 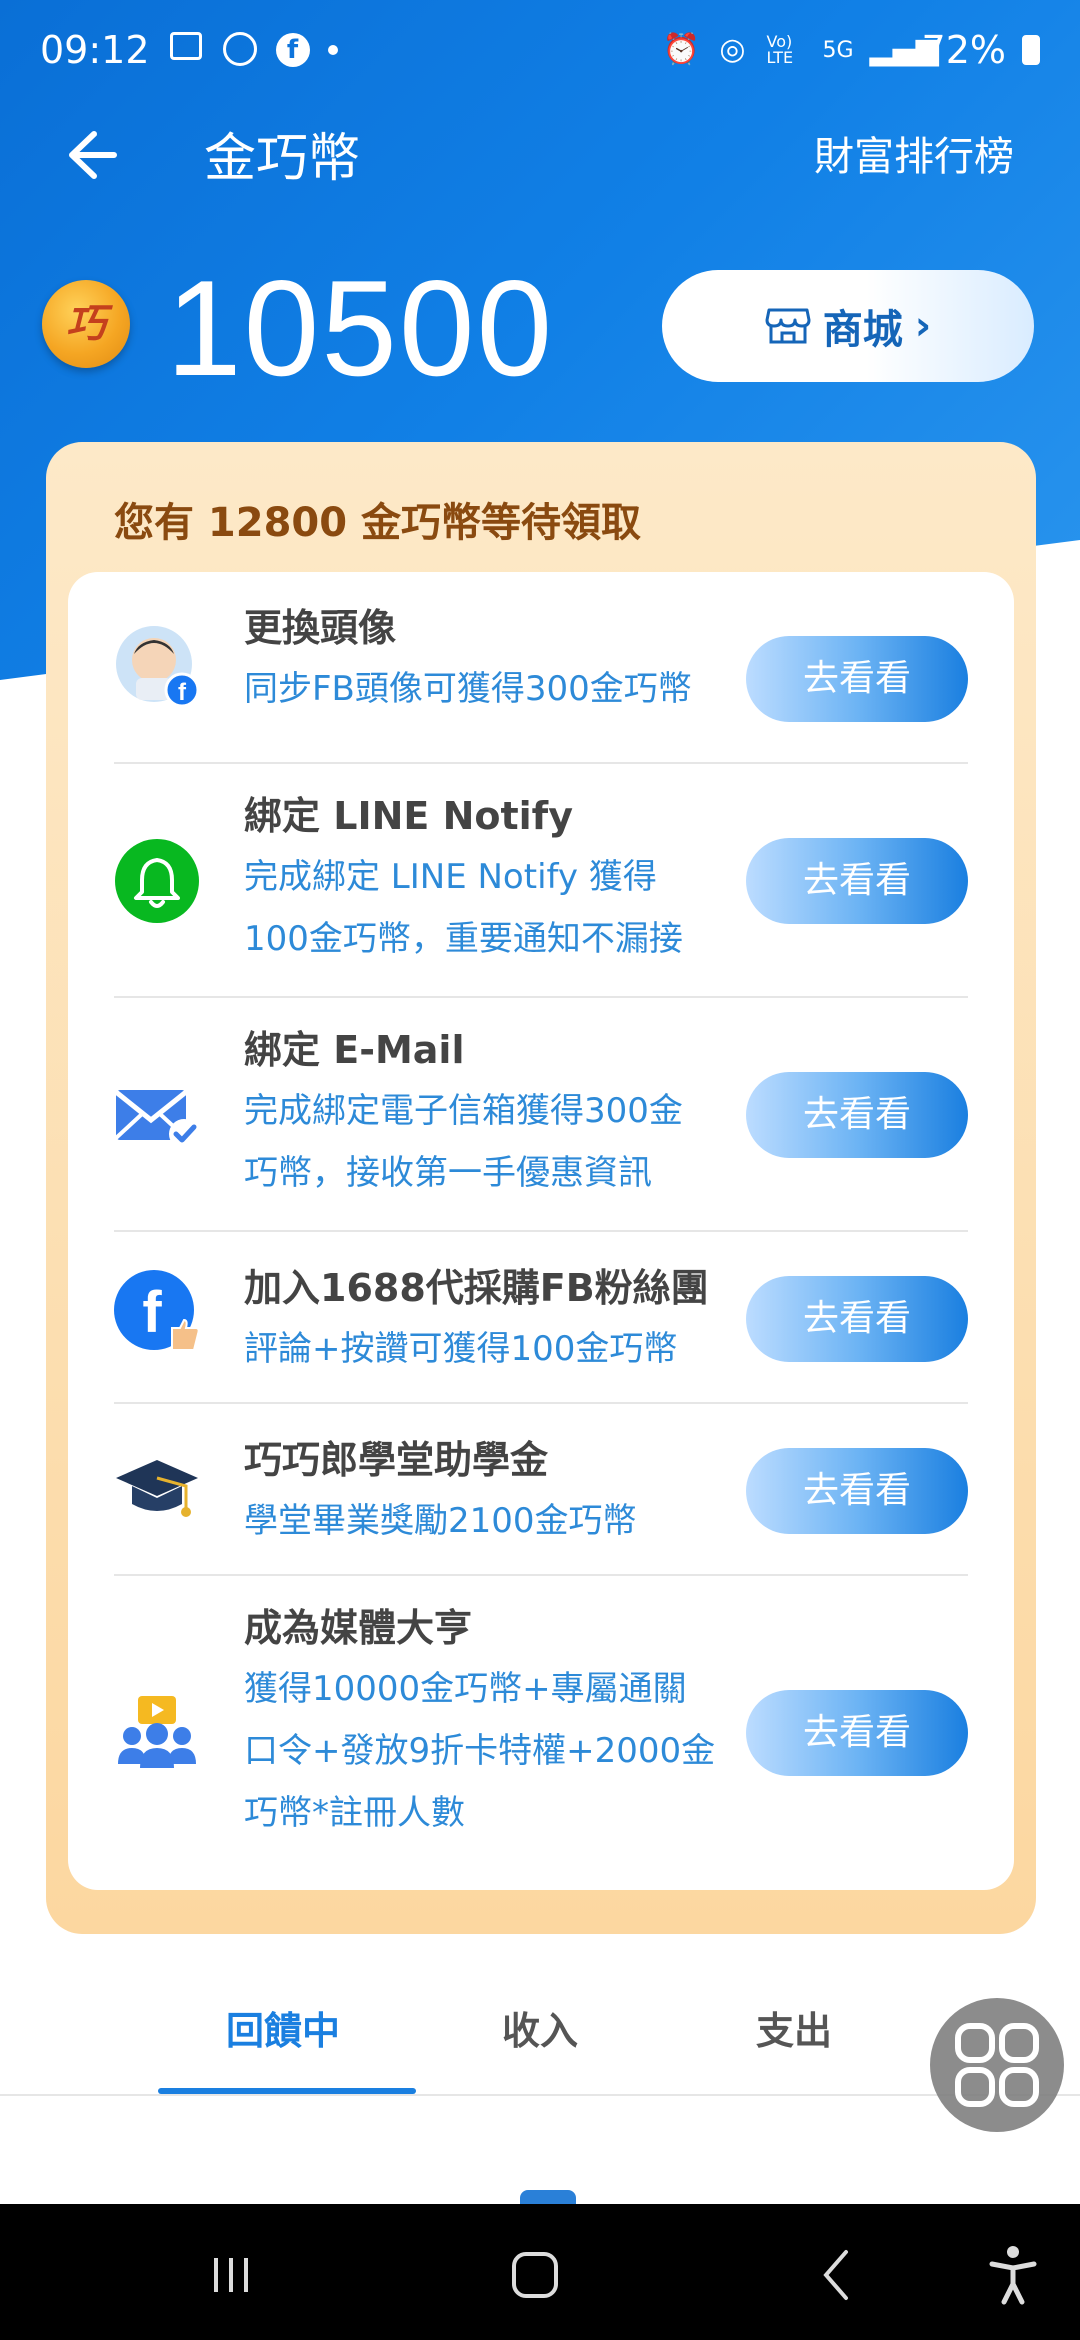 What do you see at coordinates (468, 689) in the screenshot?
I see `task-description: 同步FB頭像可獲得300金巧幣` at bounding box center [468, 689].